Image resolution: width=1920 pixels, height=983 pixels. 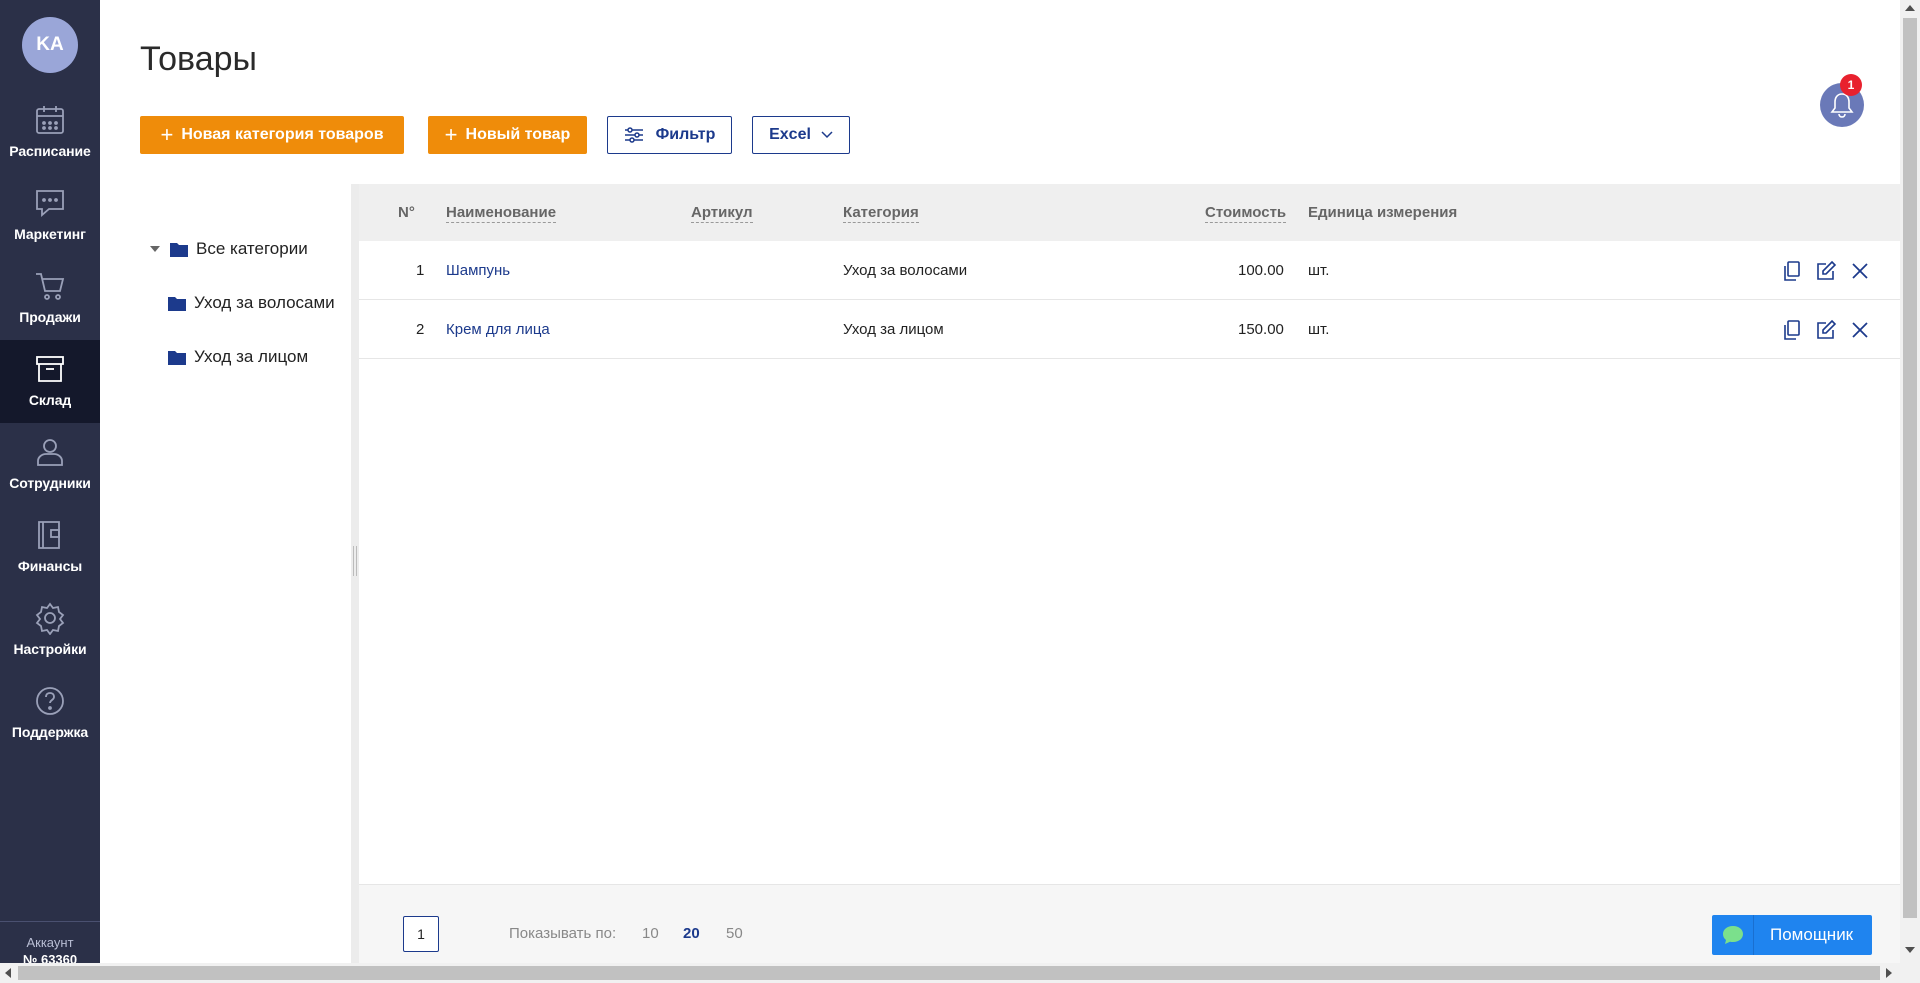 What do you see at coordinates (722, 213) in the screenshot?
I see `column-header-sku: Артикул` at bounding box center [722, 213].